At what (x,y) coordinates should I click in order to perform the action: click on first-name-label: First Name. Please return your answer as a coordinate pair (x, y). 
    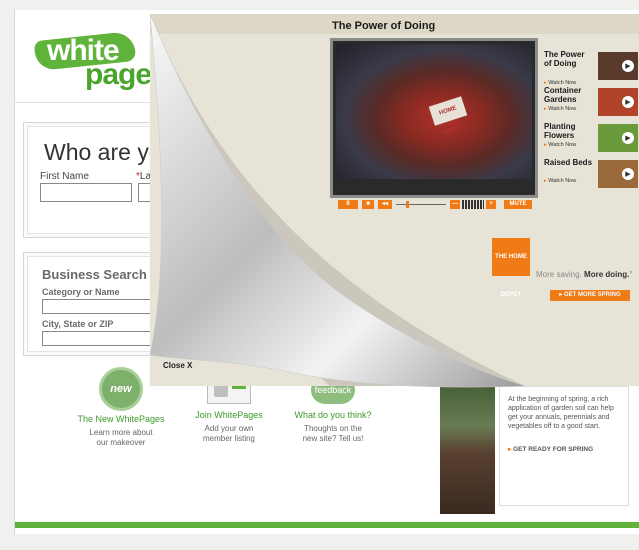
    Looking at the image, I should click on (64, 176).